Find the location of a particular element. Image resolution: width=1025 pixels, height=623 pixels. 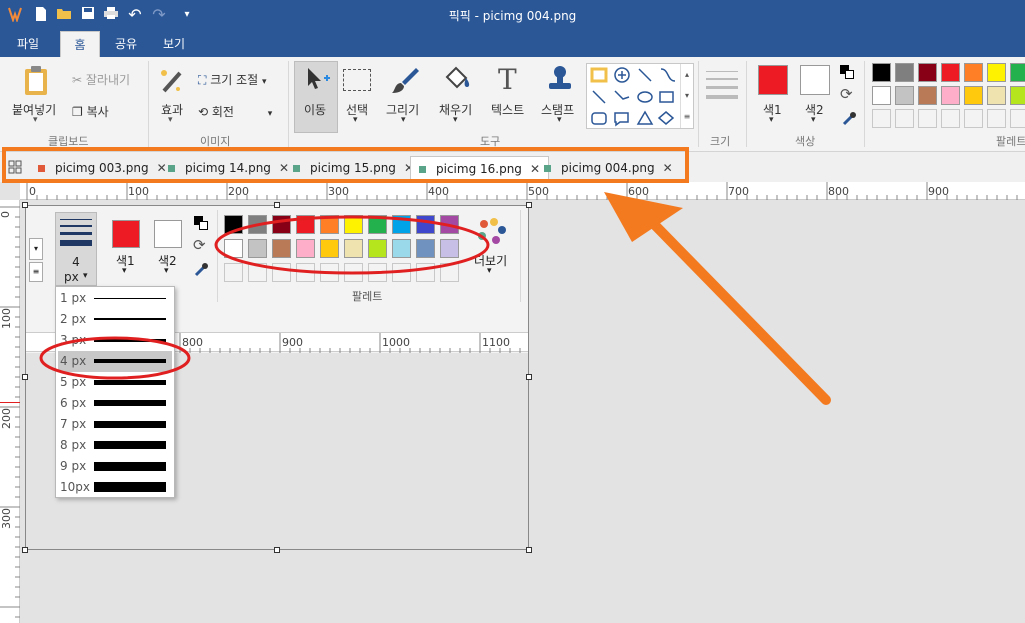

ruler-label: 600 is located at coordinates (638, 191).